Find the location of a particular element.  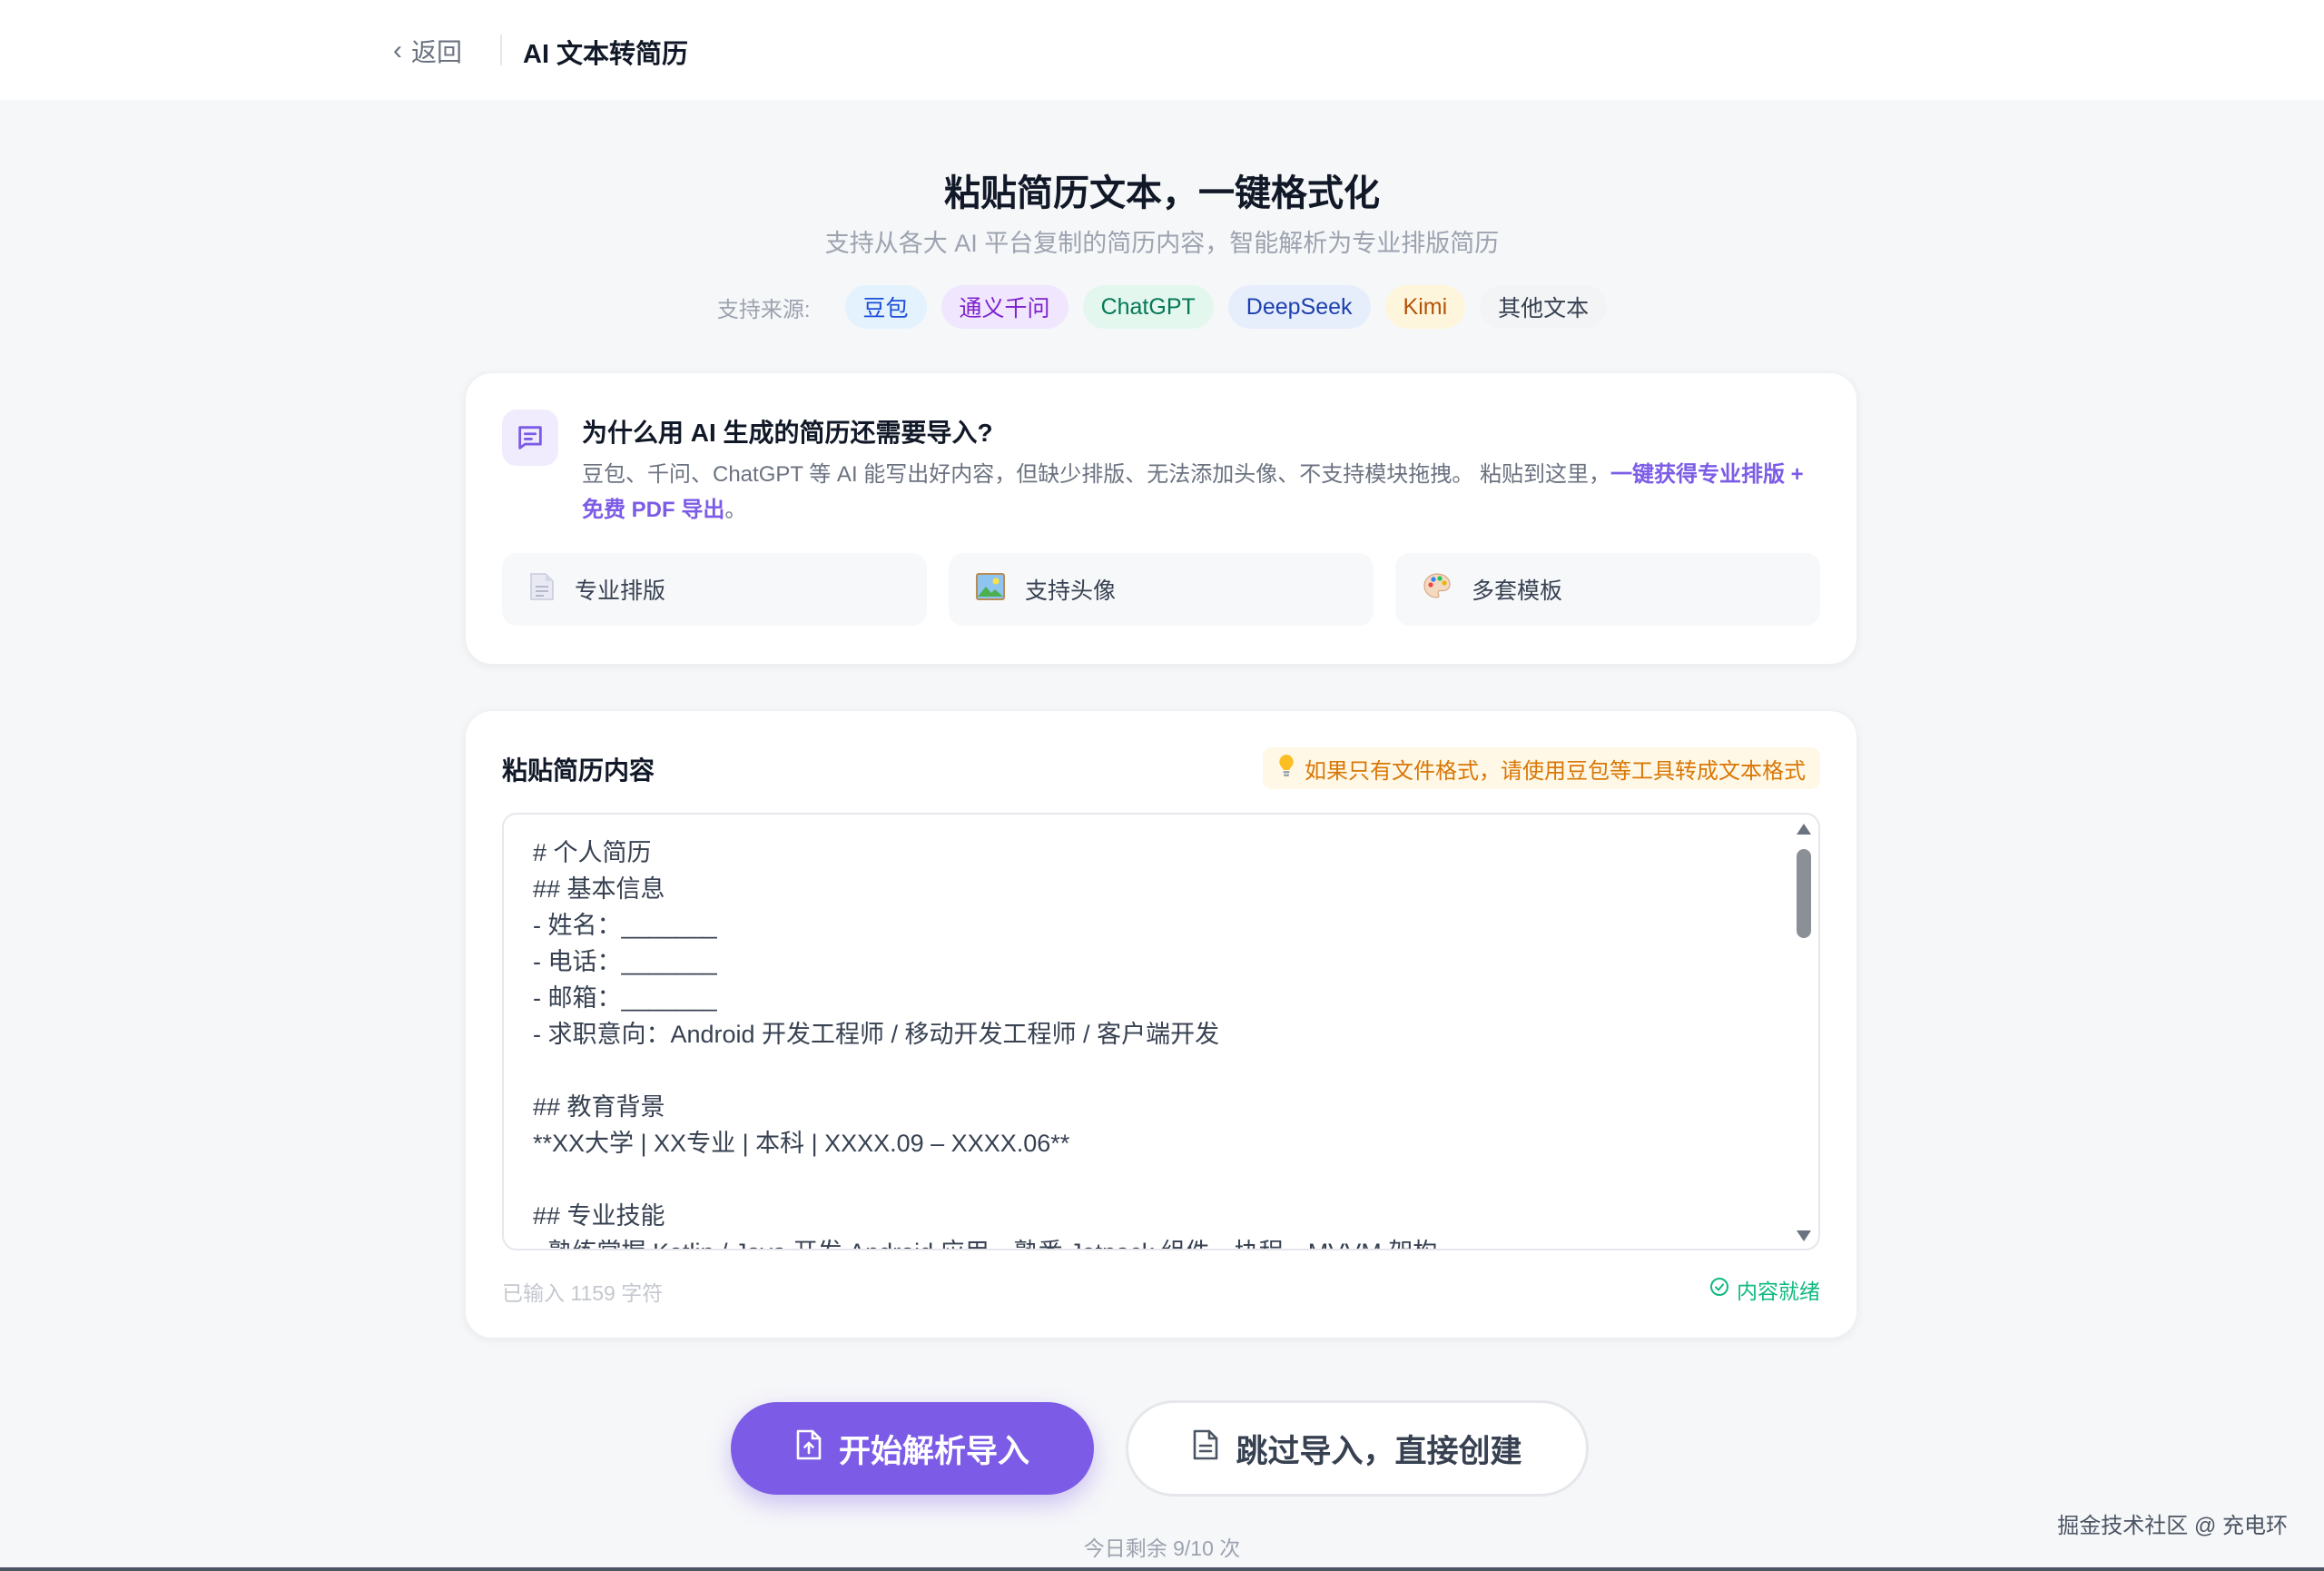

skip-import-button: 跳过导入，直接创建 is located at coordinates (1357, 1448).